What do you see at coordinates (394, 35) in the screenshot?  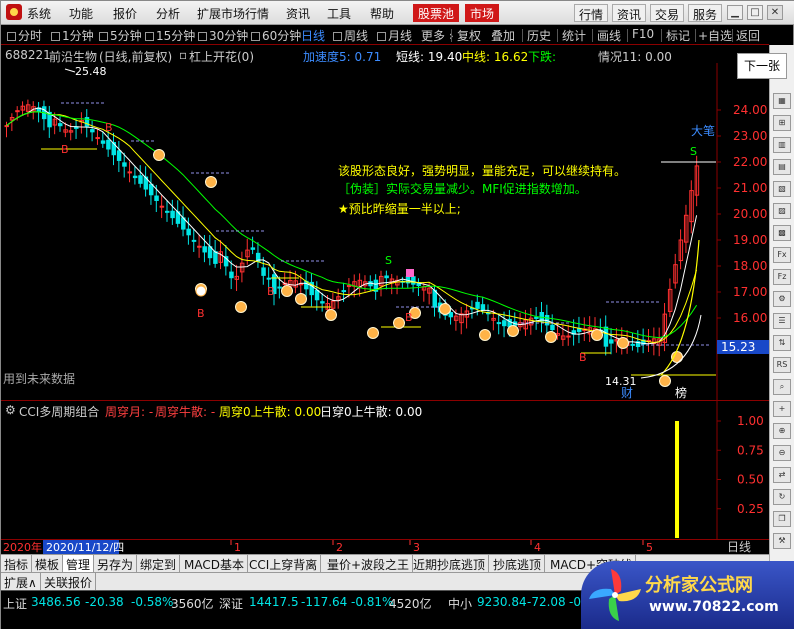 I see `period-monthly: 月线` at bounding box center [394, 35].